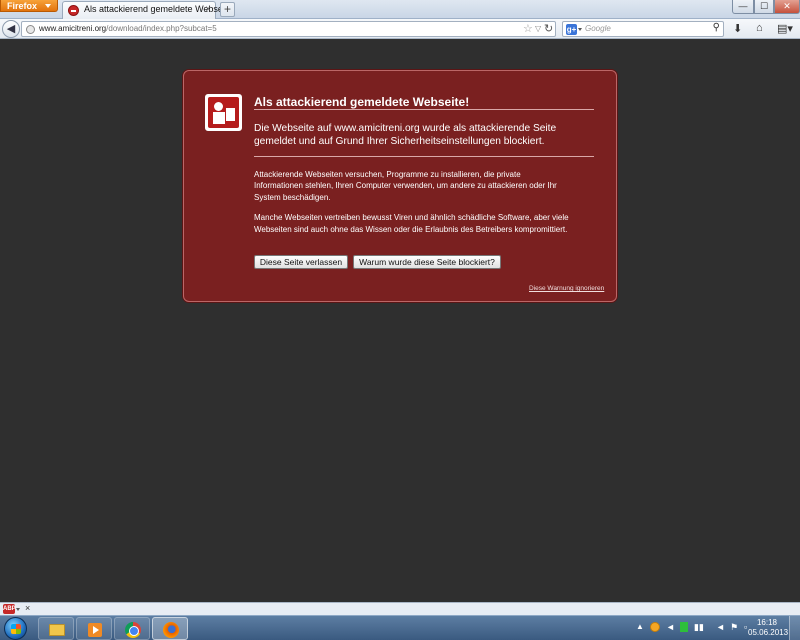 The width and height of the screenshot is (800, 640). Describe the element at coordinates (528, 28) in the screenshot. I see `star-icon: ☆` at that location.